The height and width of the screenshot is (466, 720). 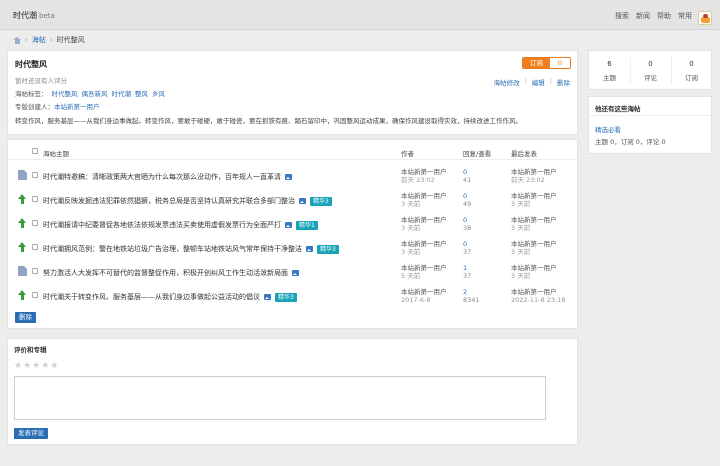 What do you see at coordinates (650, 71) in the screenshot?
I see `stat-comments: 0 评论` at bounding box center [650, 71].